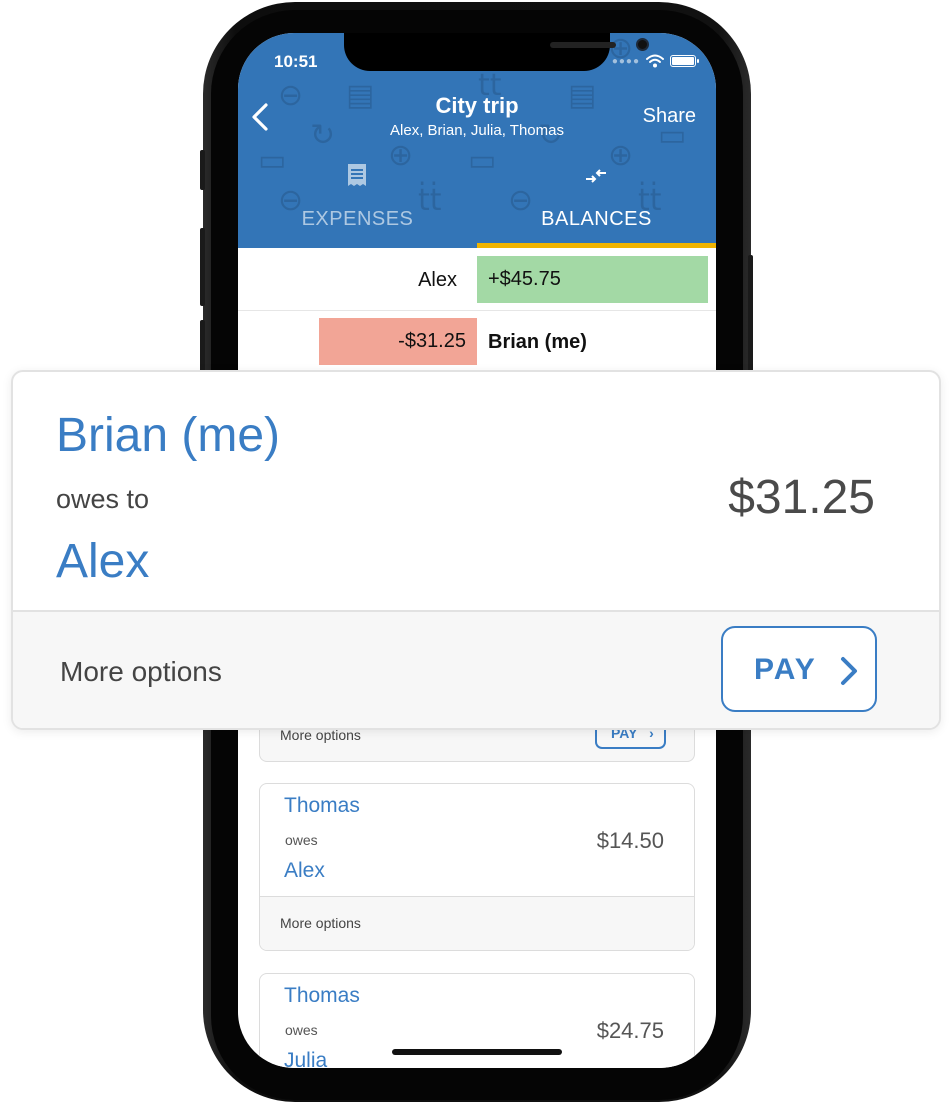 The height and width of the screenshot is (1102, 952). I want to click on power-button, so click(750, 315).